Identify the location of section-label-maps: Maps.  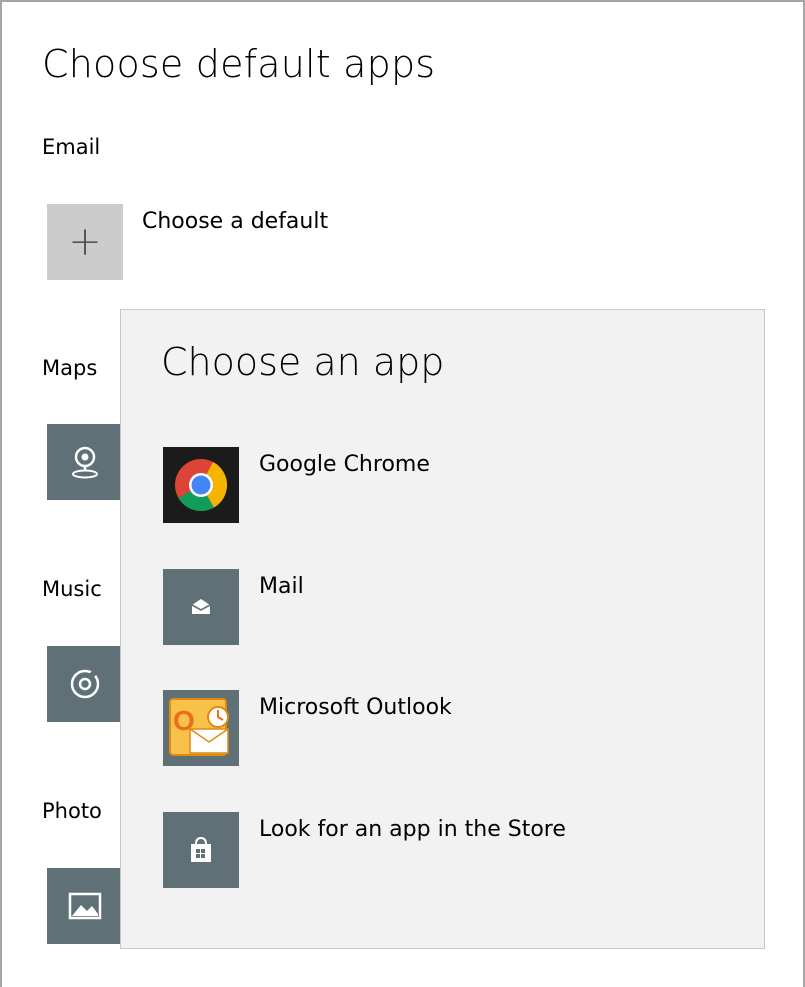
(70, 368).